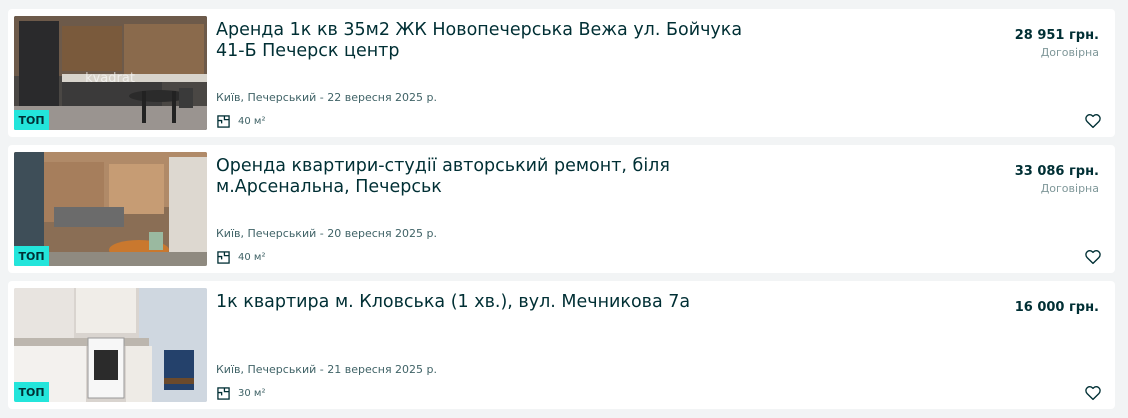 The height and width of the screenshot is (418, 1128). I want to click on listing-location-date: Київ, Печерський - 22 вересня 2025 р., so click(327, 97).